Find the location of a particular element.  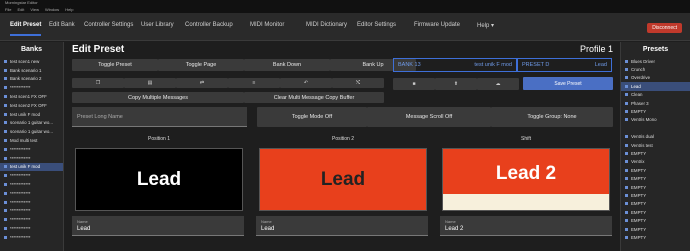

preset-list-item: Lead is located at coordinates (655, 86).